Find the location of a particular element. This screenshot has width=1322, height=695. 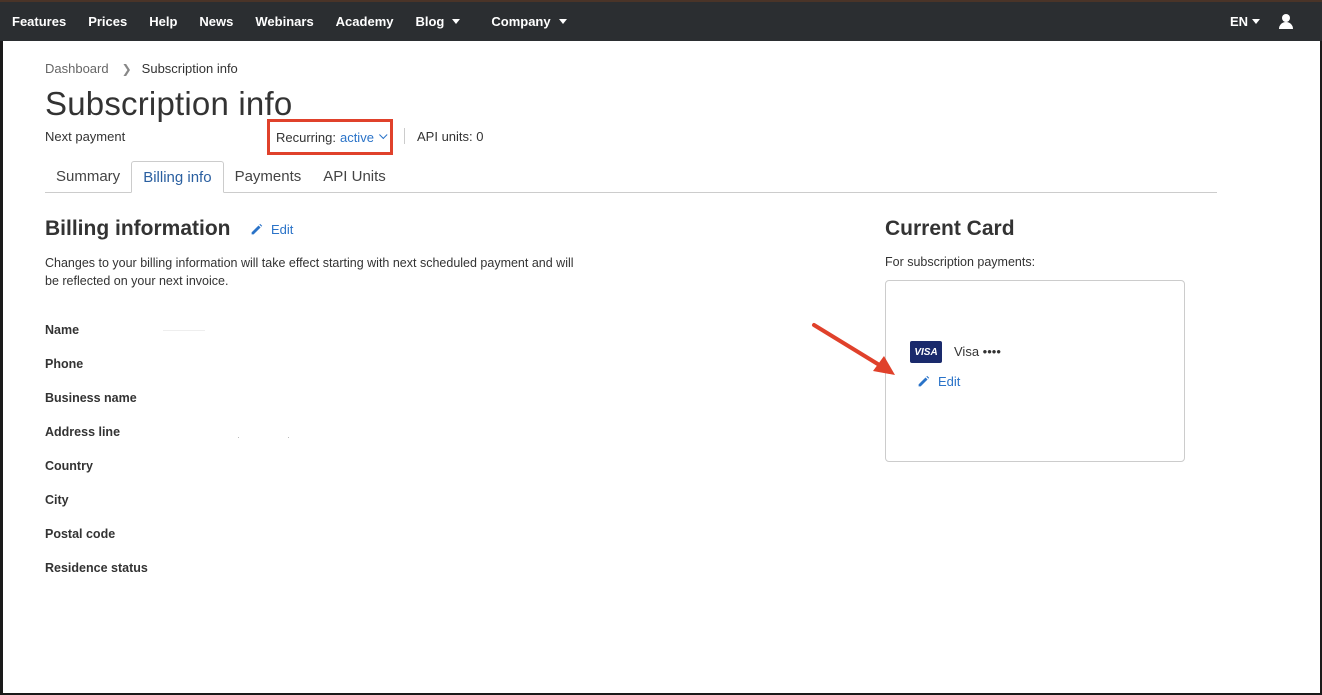

recurring-value: active is located at coordinates (356, 137).